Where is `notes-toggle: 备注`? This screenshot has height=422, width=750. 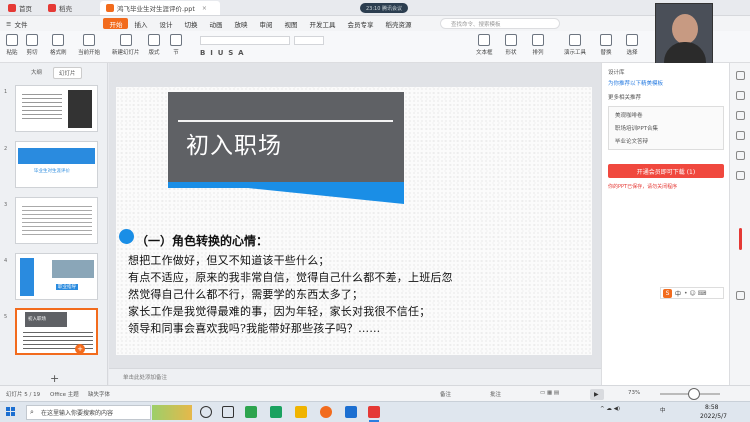 notes-toggle: 备注 is located at coordinates (445, 394).